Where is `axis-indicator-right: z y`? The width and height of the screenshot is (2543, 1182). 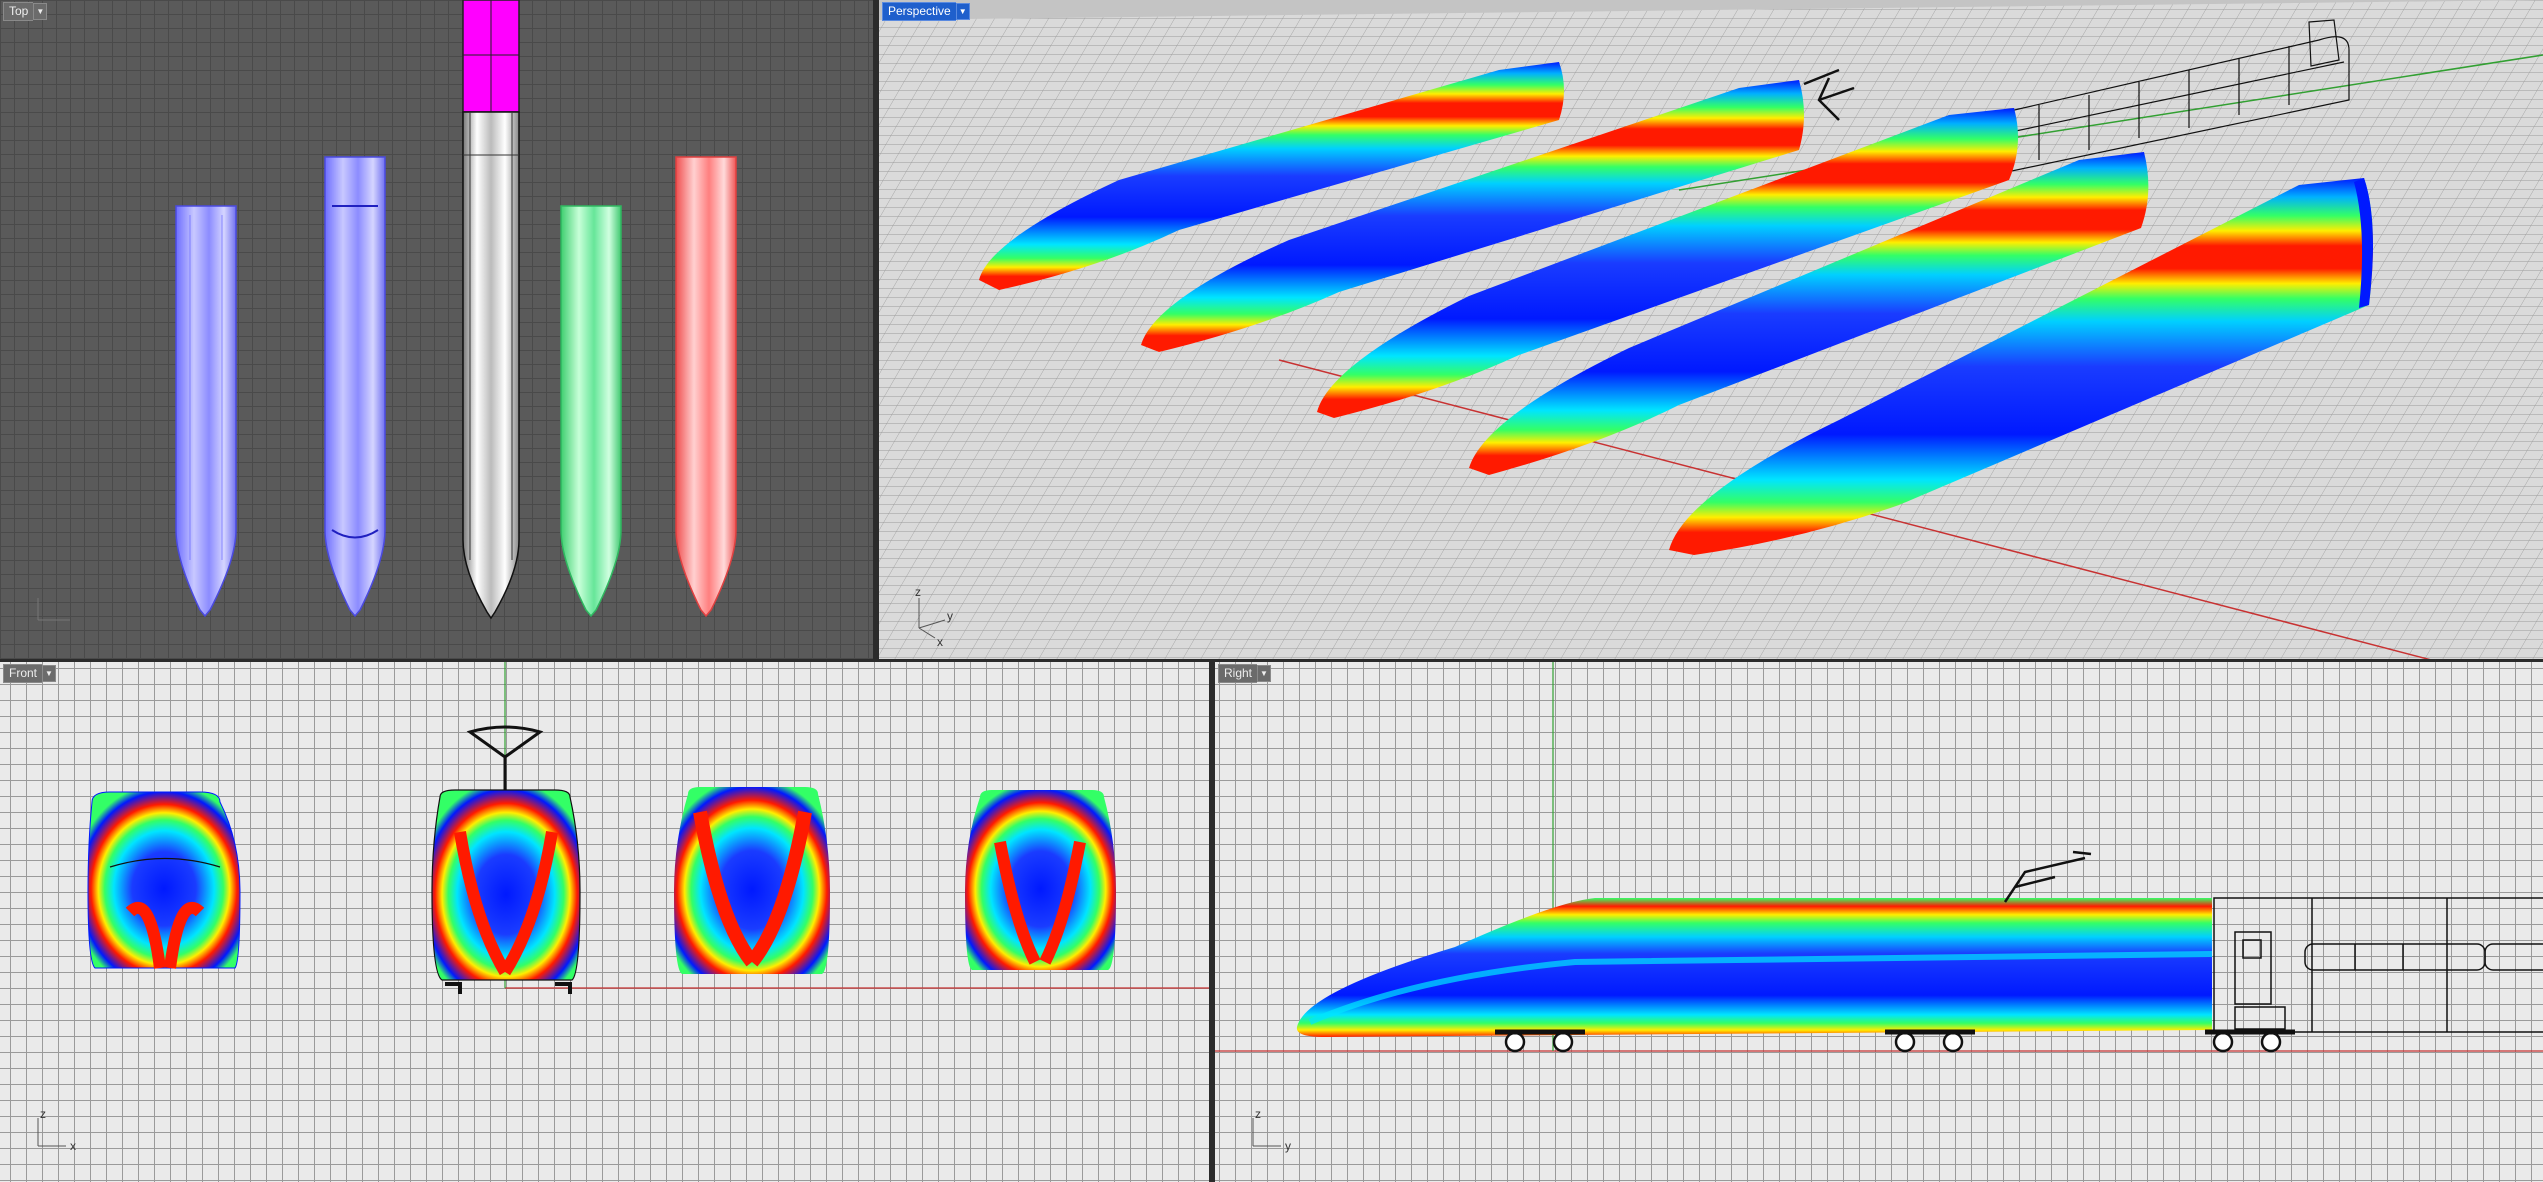 axis-indicator-right: z y is located at coordinates (1271, 1130).